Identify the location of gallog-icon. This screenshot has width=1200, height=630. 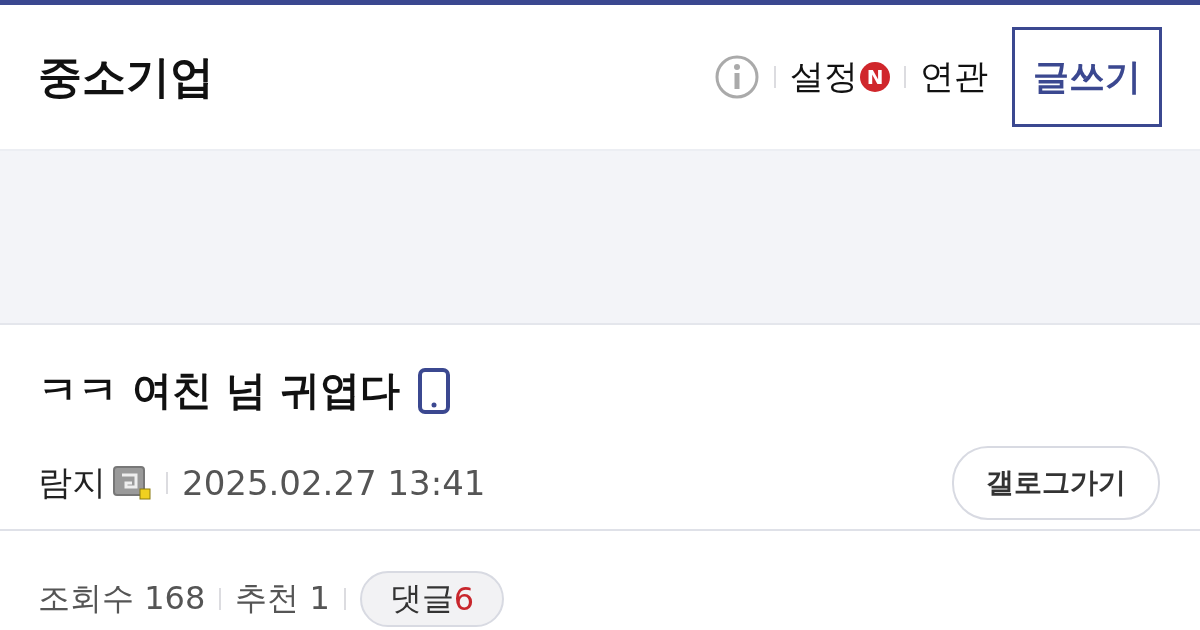
(132, 483).